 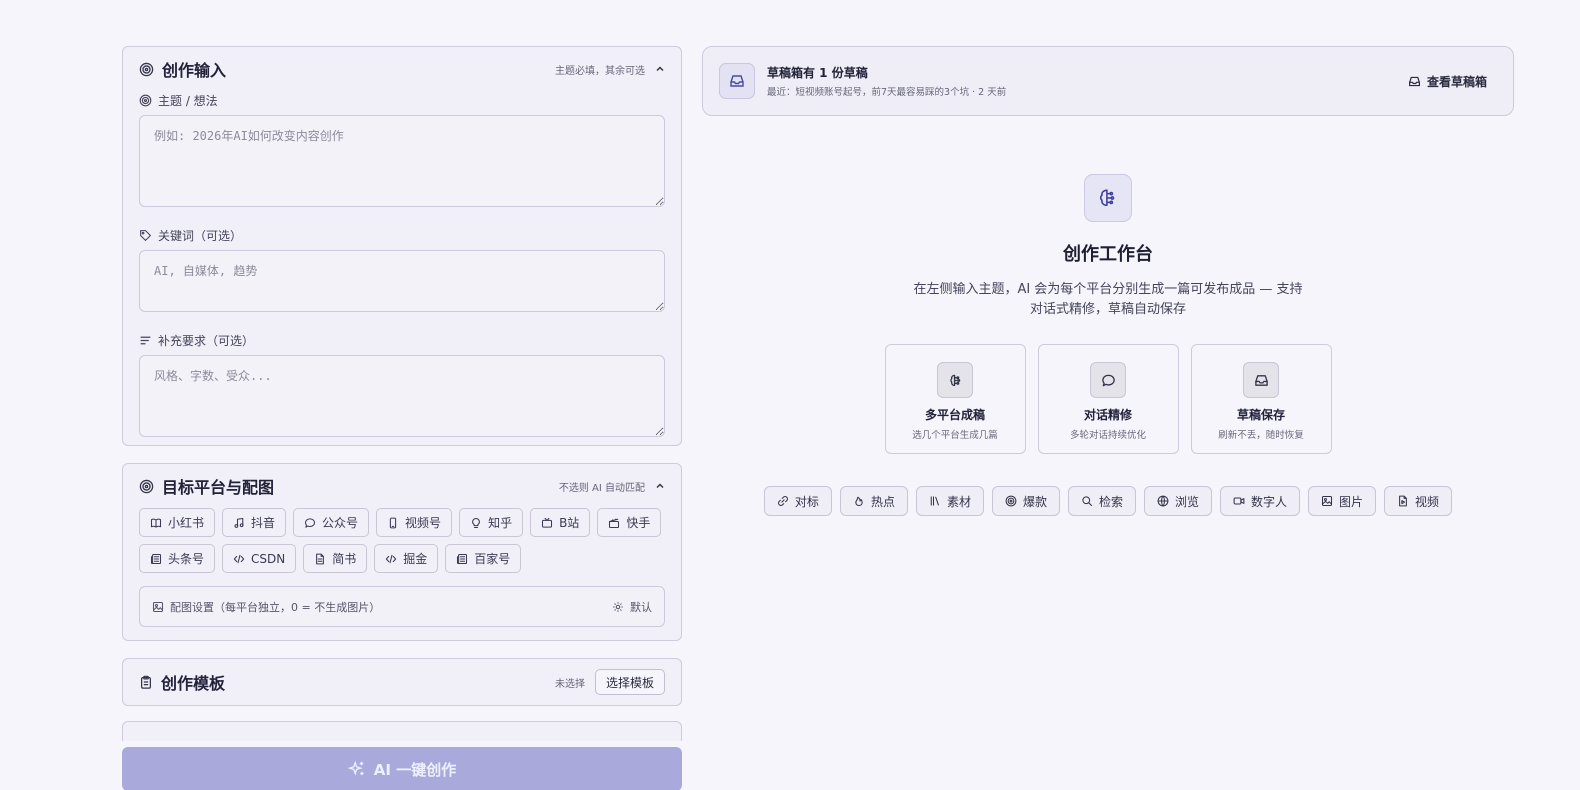 I want to click on tool-button: 数字人, so click(x=1260, y=501).